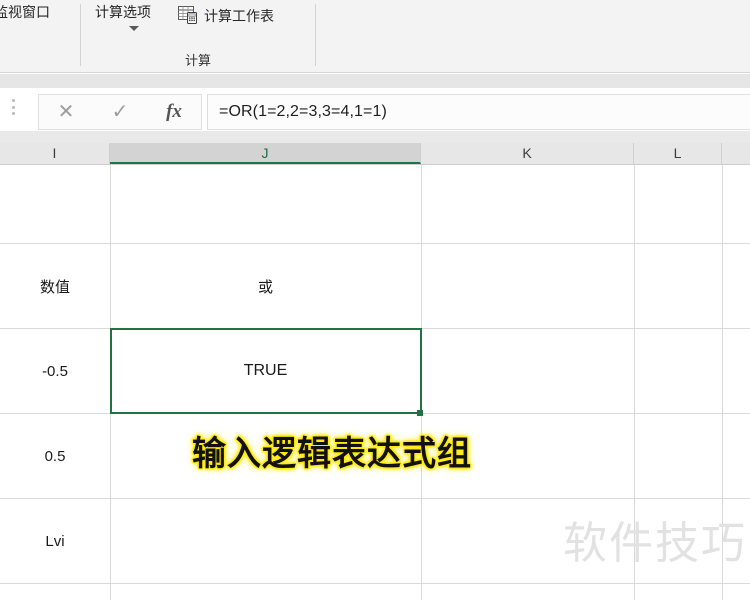 The image size is (750, 600). I want to click on cell-i-value-neg: -0.5, so click(55, 371).